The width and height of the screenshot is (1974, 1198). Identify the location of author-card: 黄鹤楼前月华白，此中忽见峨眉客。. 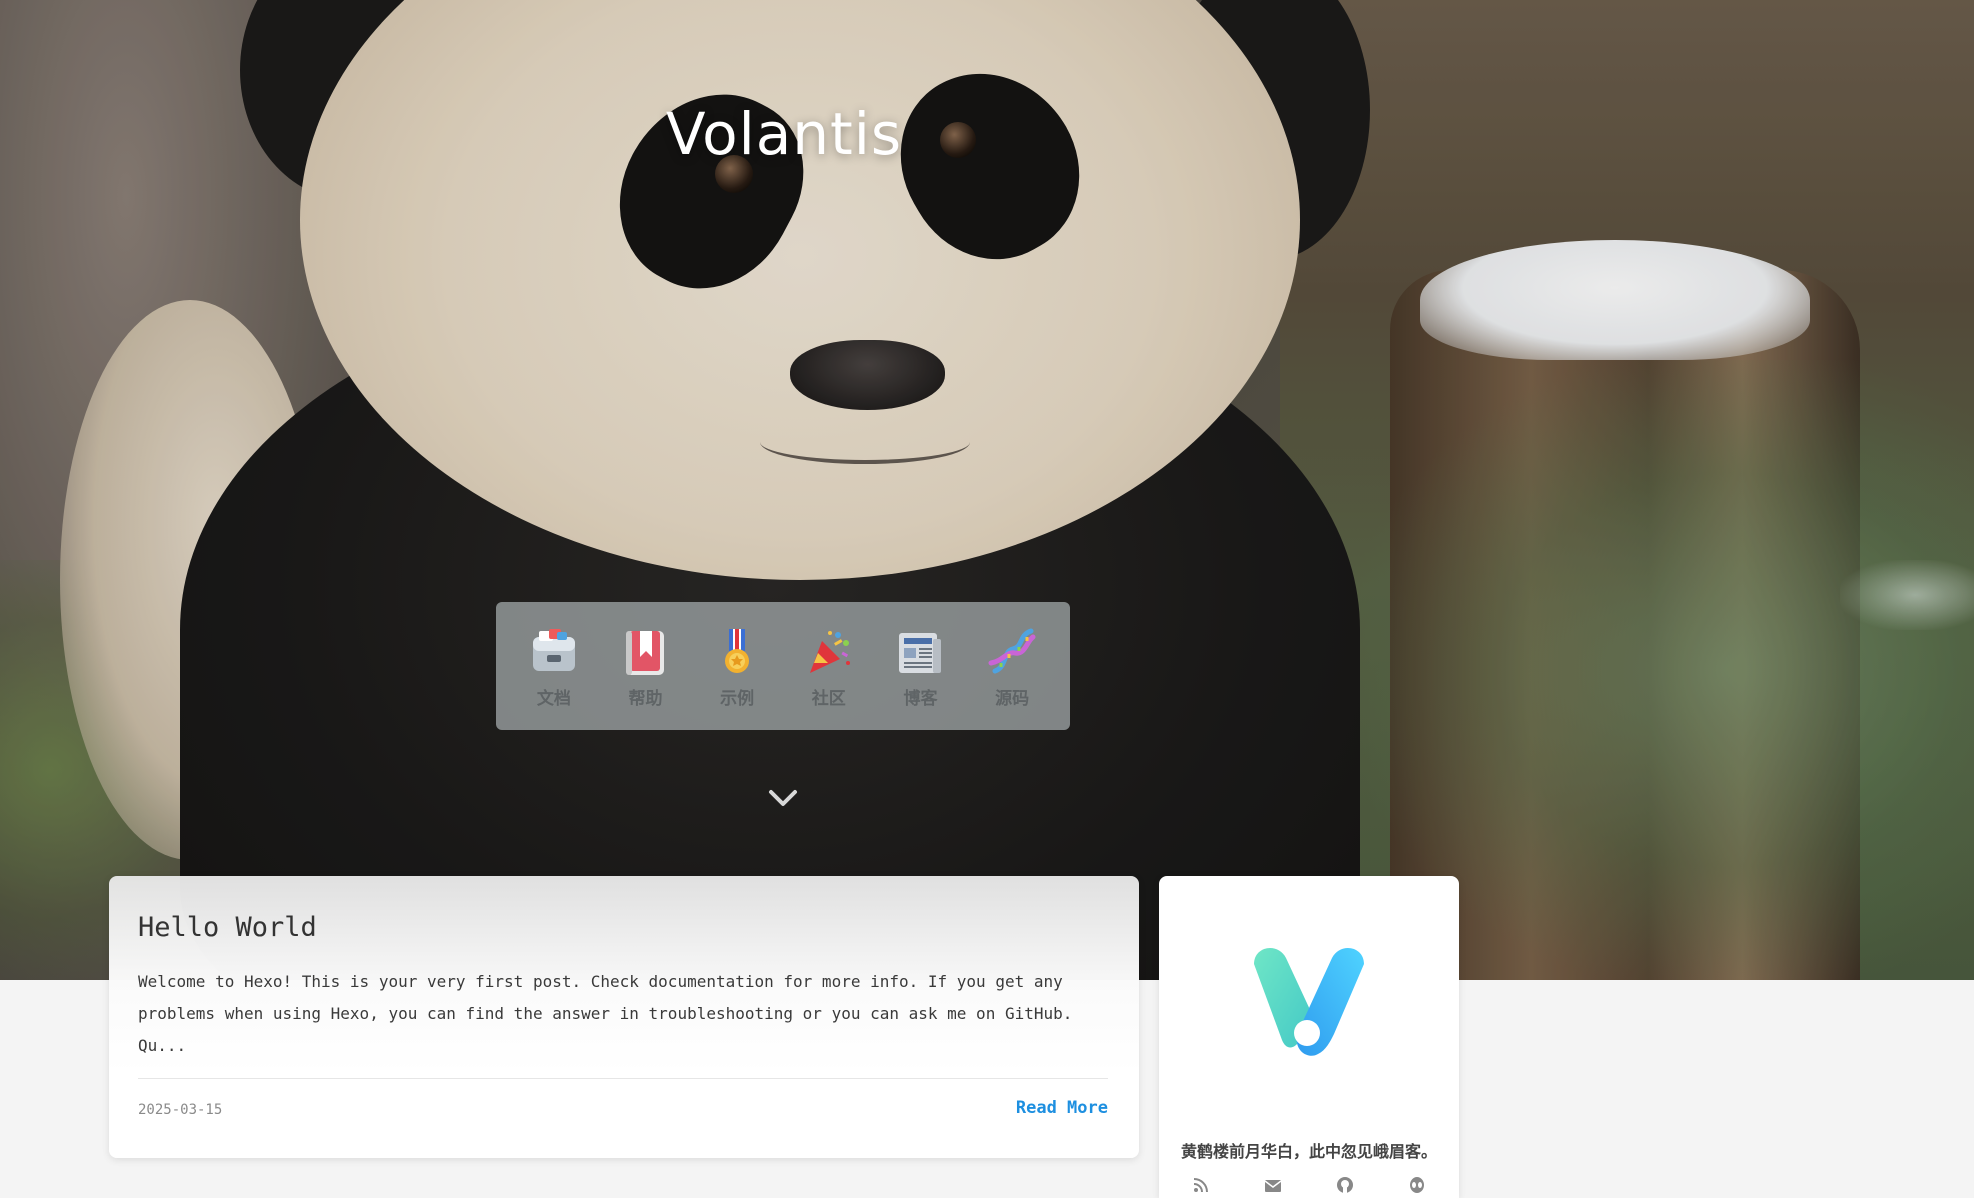
(1309, 1037).